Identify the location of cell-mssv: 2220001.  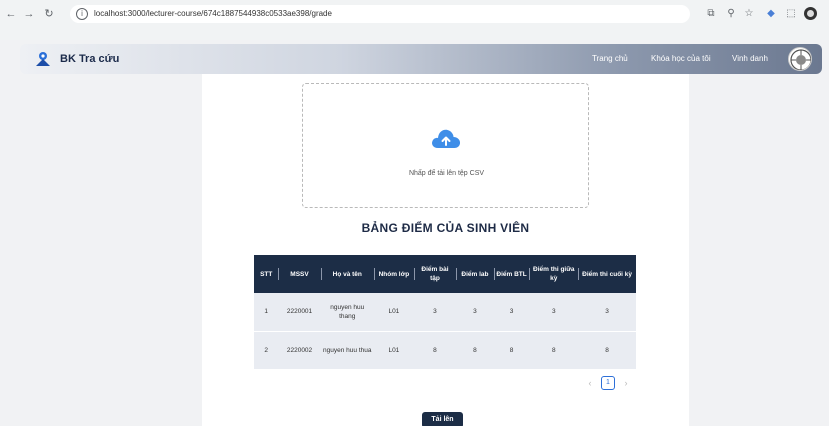
(299, 312).